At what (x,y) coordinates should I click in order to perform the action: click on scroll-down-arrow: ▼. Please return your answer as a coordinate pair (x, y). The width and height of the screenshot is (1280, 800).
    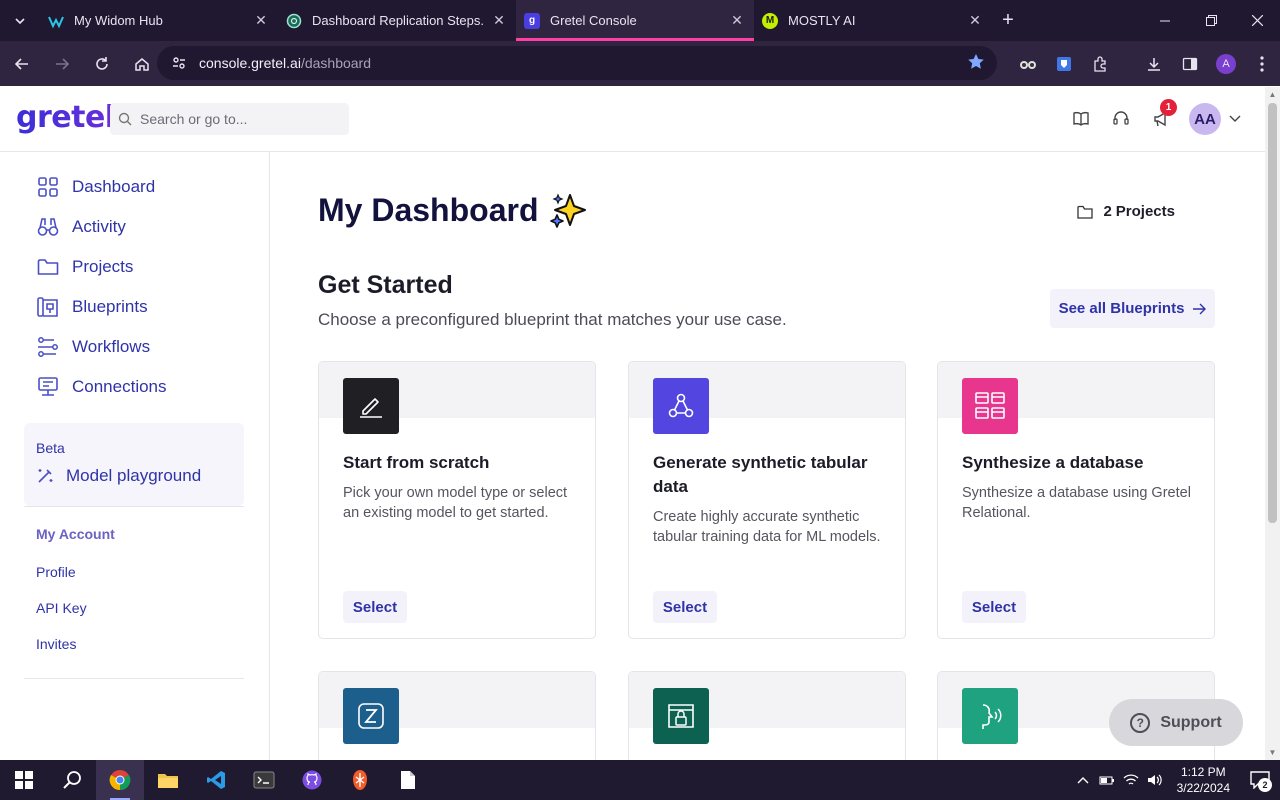
    Looking at the image, I should click on (1272, 752).